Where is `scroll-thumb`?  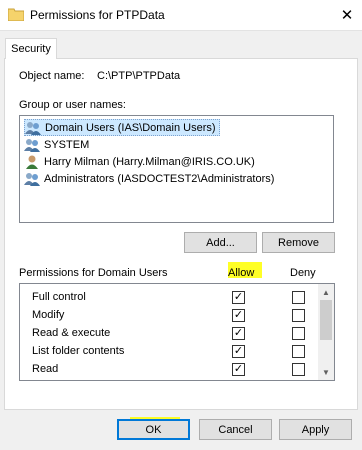
scroll-thumb is located at coordinates (326, 320).